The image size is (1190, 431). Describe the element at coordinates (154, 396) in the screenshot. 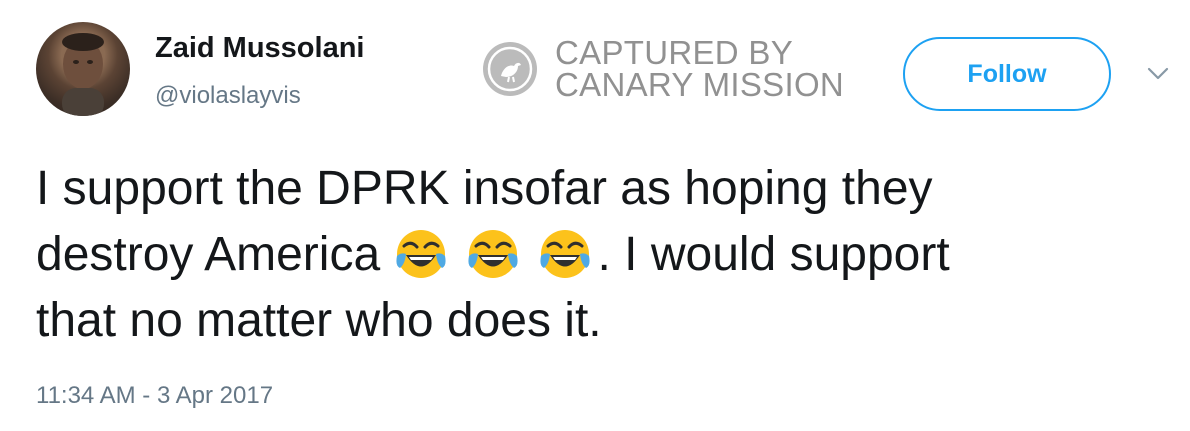

I see `tweet-timestamp: 11:34 AM - 3 Apr 2017` at that location.